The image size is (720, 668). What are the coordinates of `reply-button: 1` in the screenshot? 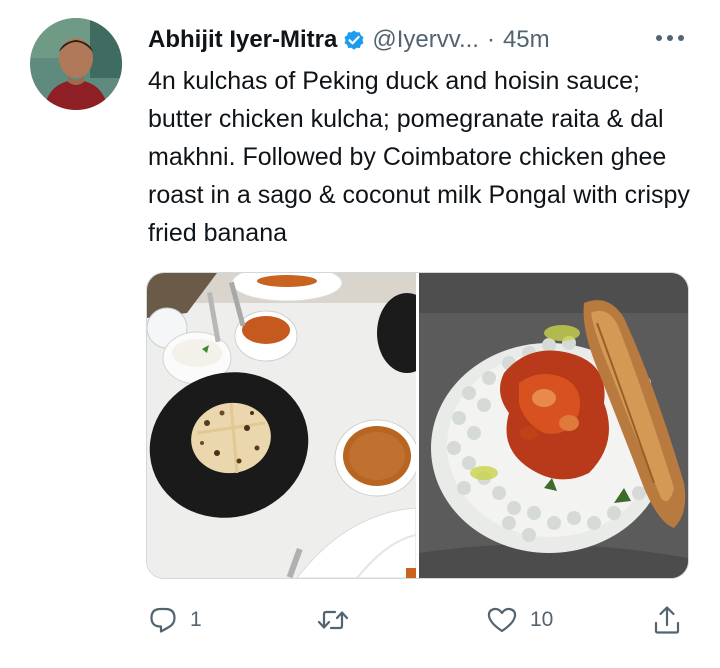 It's located at (175, 620).